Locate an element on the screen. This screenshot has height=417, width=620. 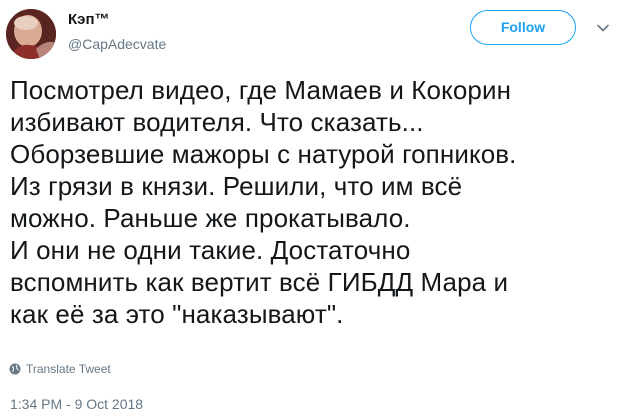
chevron-down-icon is located at coordinates (603, 28).